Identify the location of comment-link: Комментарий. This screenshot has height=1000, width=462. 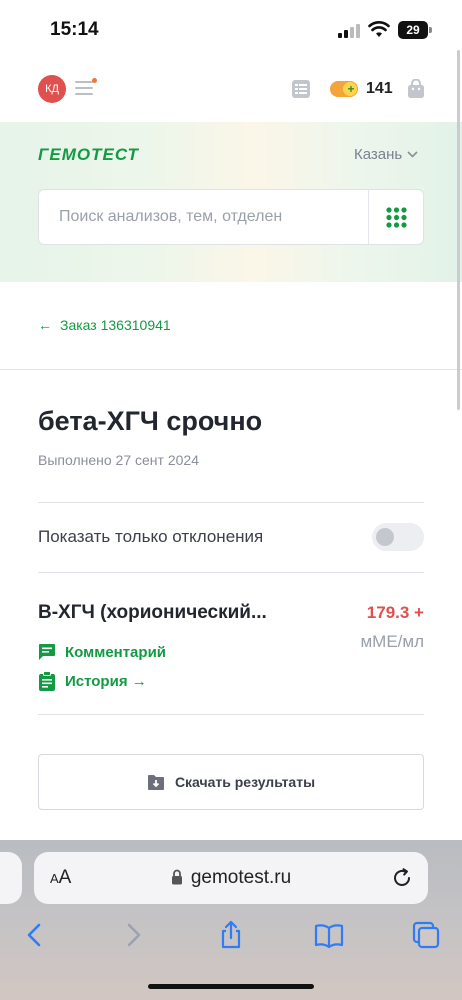
(102, 652).